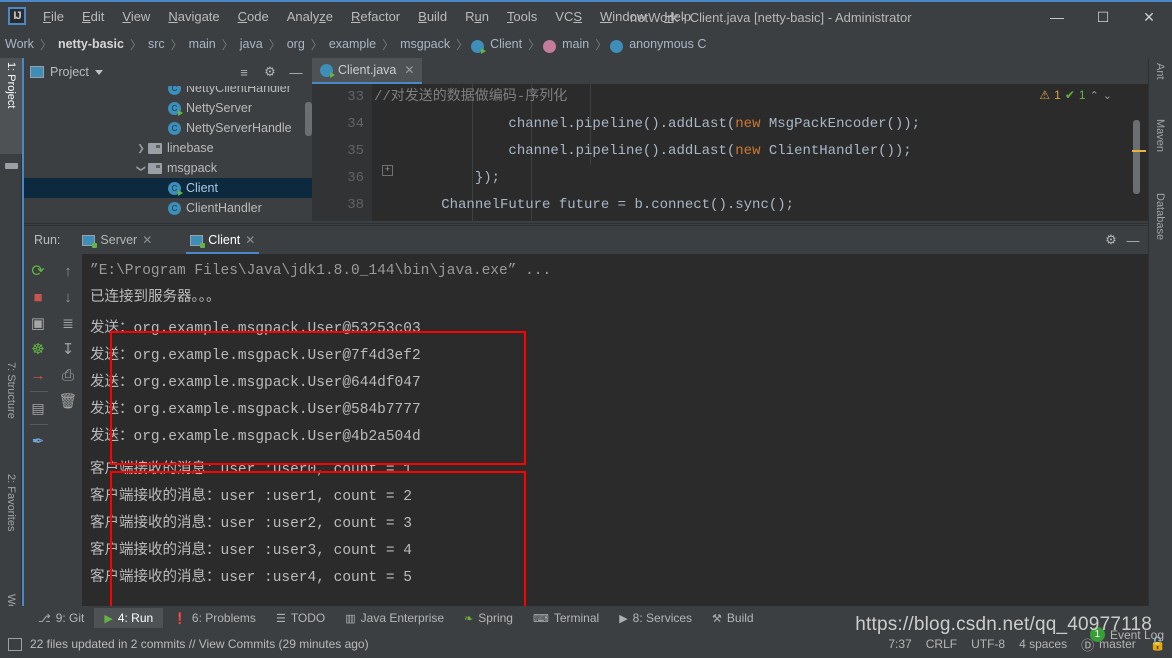  Describe the element at coordinates (1149, 17) in the screenshot. I see `close-button: ✕` at that location.